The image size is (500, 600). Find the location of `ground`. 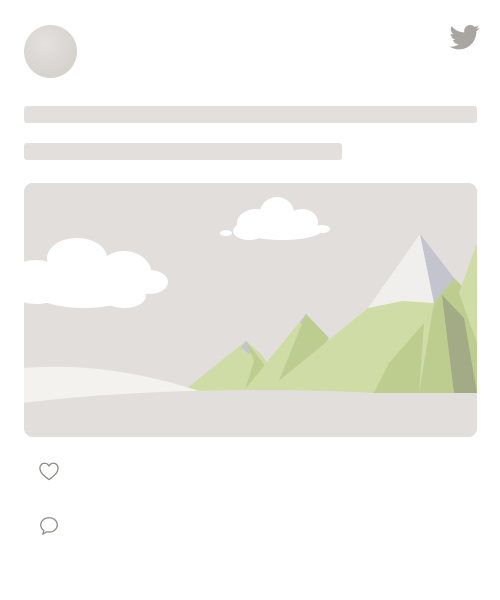

ground is located at coordinates (250, 413).